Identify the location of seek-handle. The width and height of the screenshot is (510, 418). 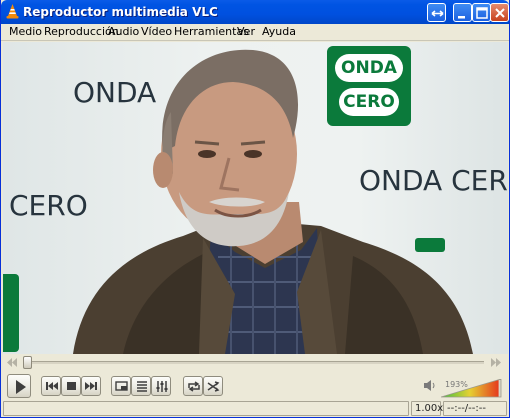
(27, 362).